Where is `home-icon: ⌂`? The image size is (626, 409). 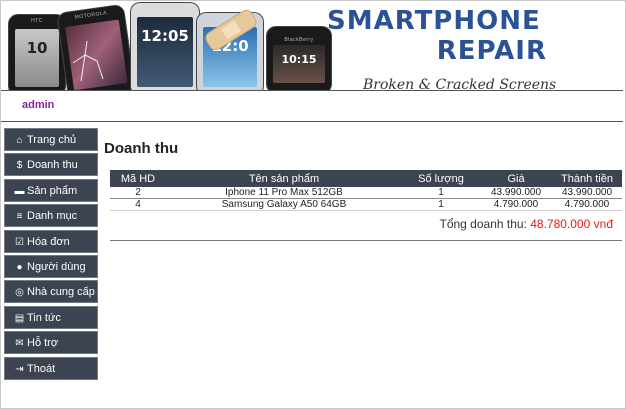
home-icon: ⌂ is located at coordinates (19, 140).